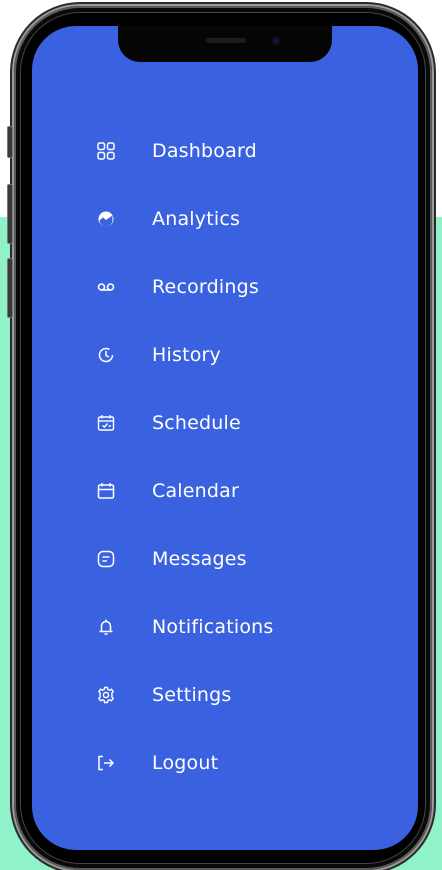 The image size is (442, 870). Describe the element at coordinates (213, 627) in the screenshot. I see `menu-label: Notifications` at that location.